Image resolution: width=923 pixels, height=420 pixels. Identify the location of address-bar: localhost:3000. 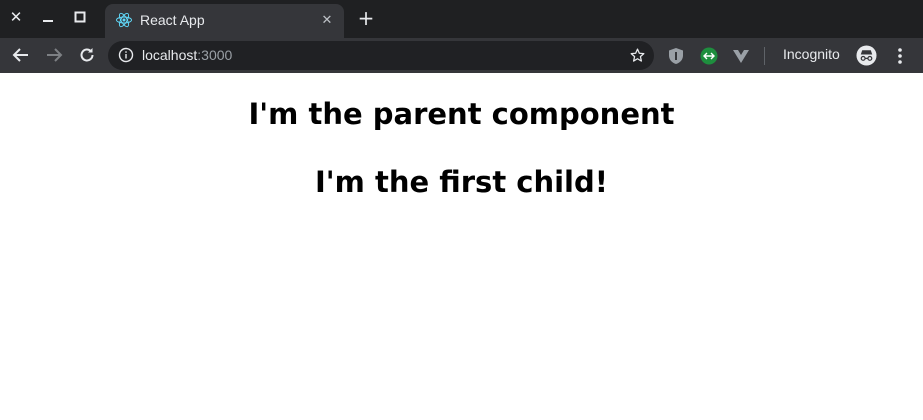
(381, 55).